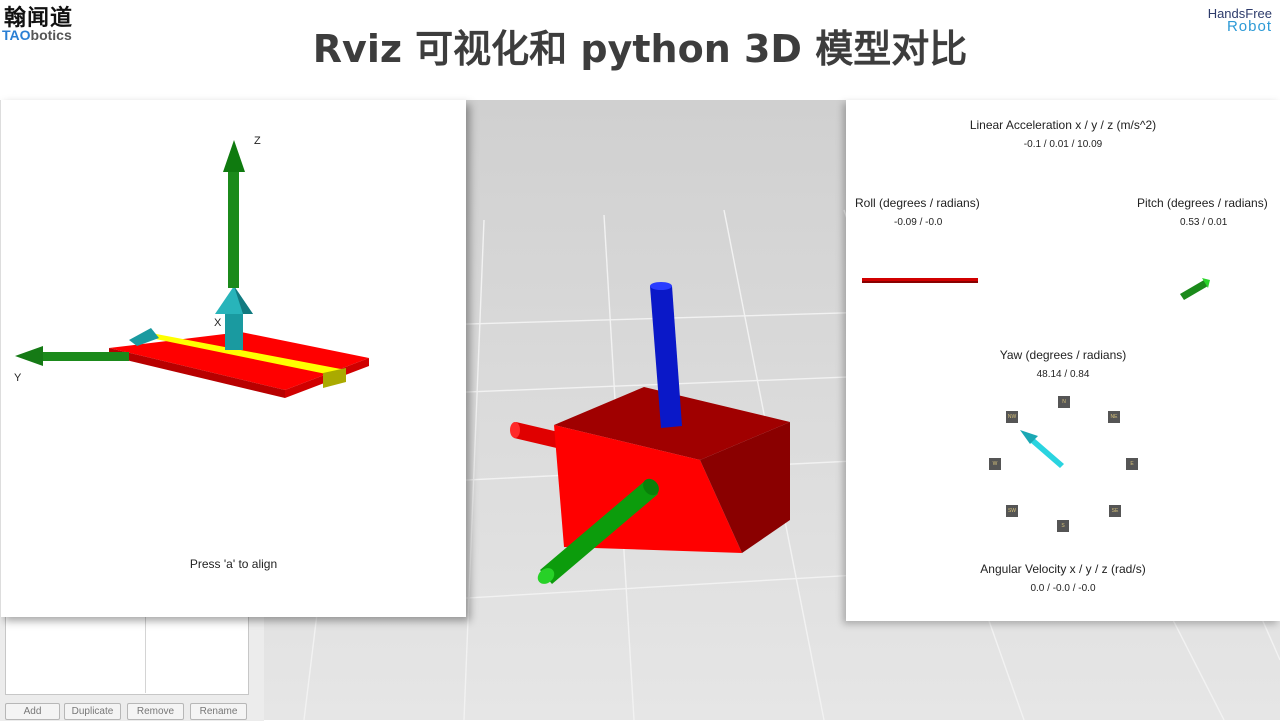 This screenshot has height=721, width=1280. Describe the element at coordinates (995, 464) in the screenshot. I see `compass-w: W` at that location.